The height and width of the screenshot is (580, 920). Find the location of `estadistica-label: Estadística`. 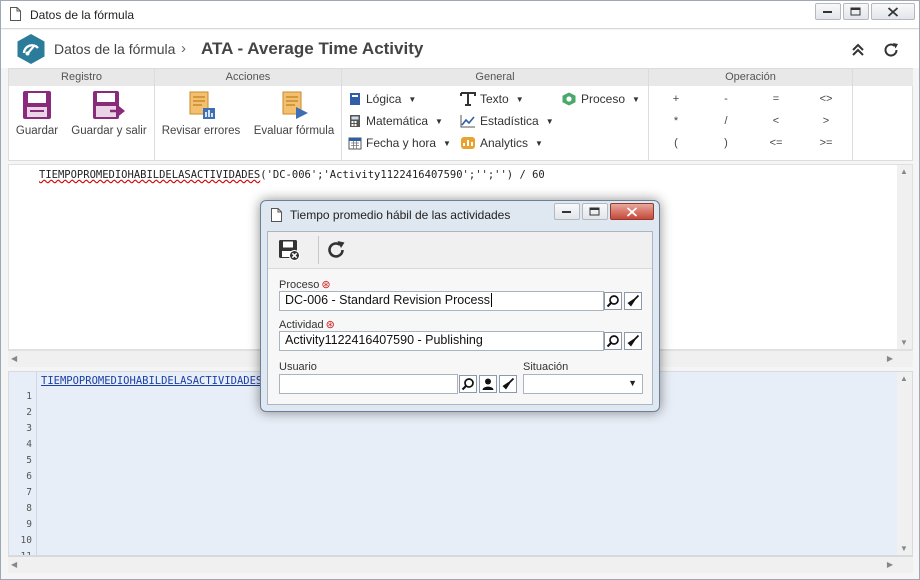

estadistica-label: Estadística is located at coordinates (509, 121).